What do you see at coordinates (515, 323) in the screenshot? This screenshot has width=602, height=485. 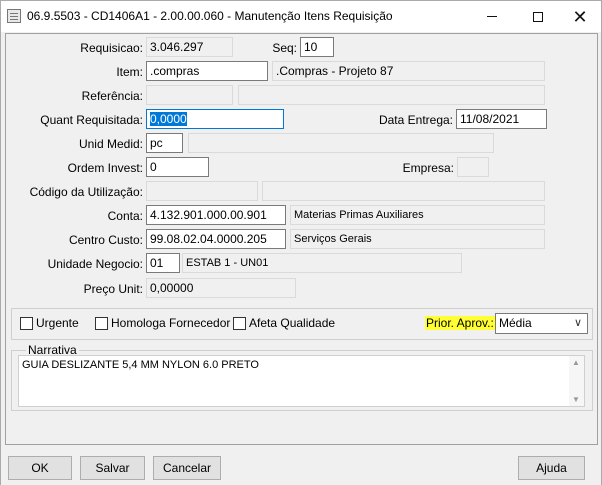 I see `prior-aprov-value: Média` at bounding box center [515, 323].